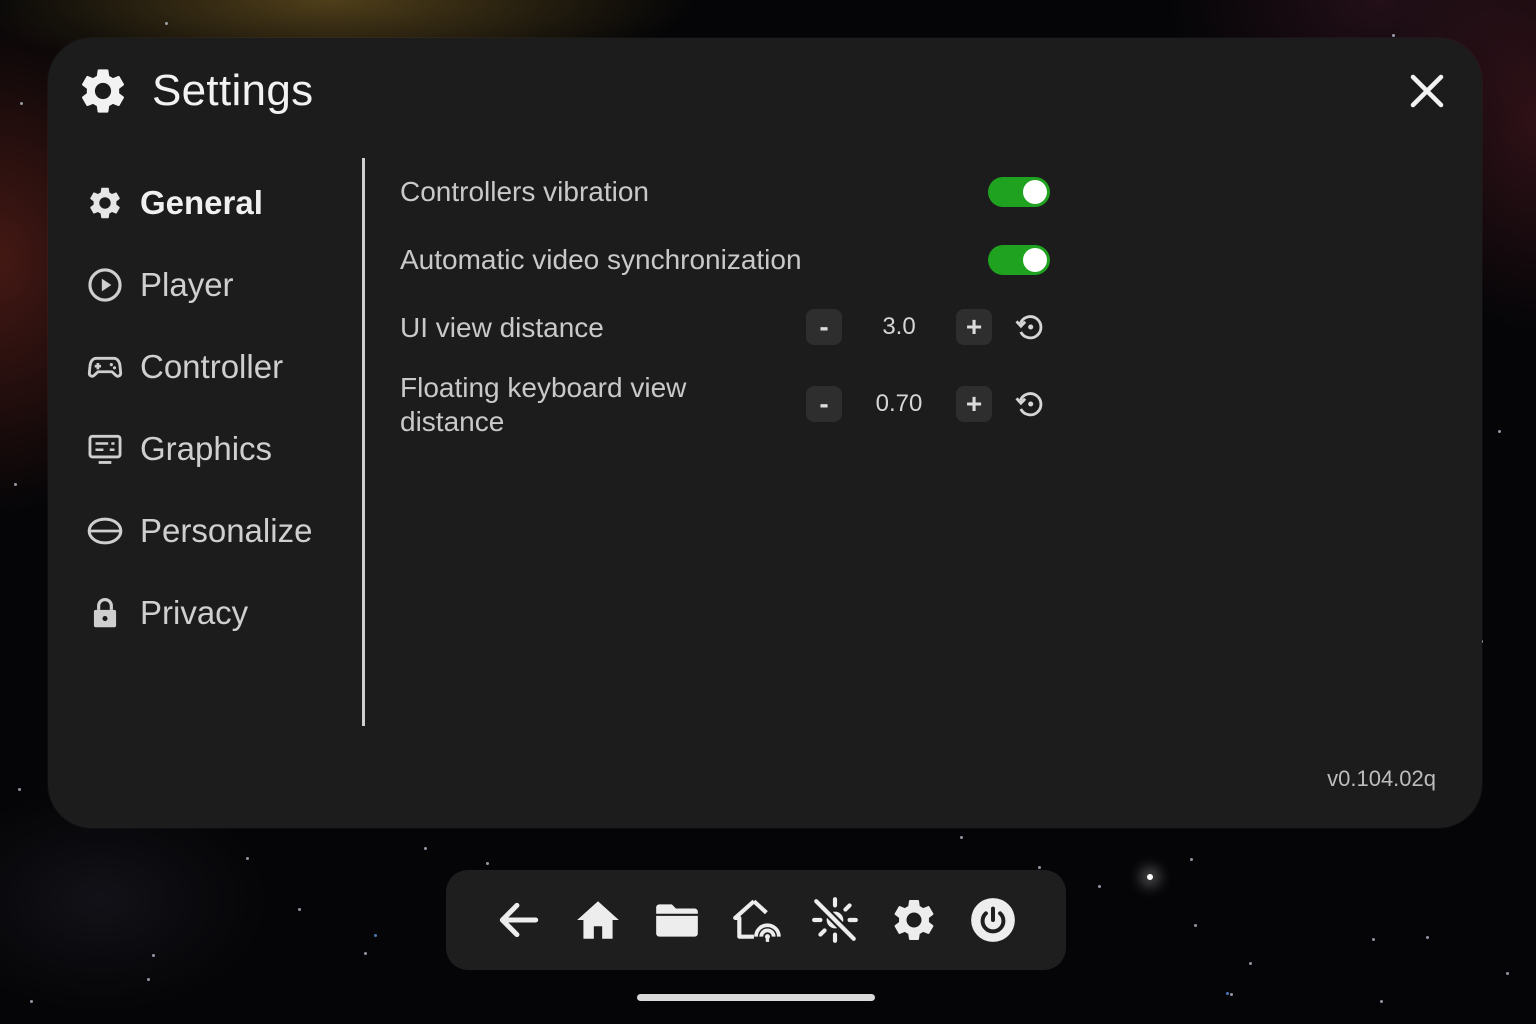  I want to click on play-circle-icon, so click(105, 285).